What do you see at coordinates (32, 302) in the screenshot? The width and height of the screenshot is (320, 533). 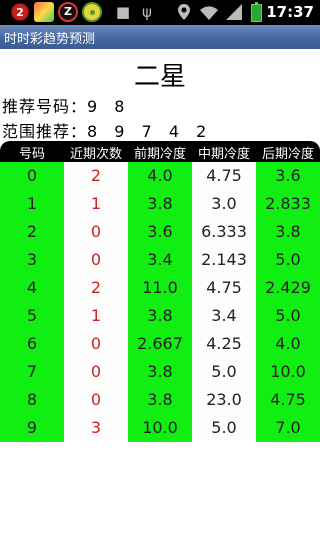 I see `column-number: 0 1 2 3 4 5 6 7 8 9` at bounding box center [32, 302].